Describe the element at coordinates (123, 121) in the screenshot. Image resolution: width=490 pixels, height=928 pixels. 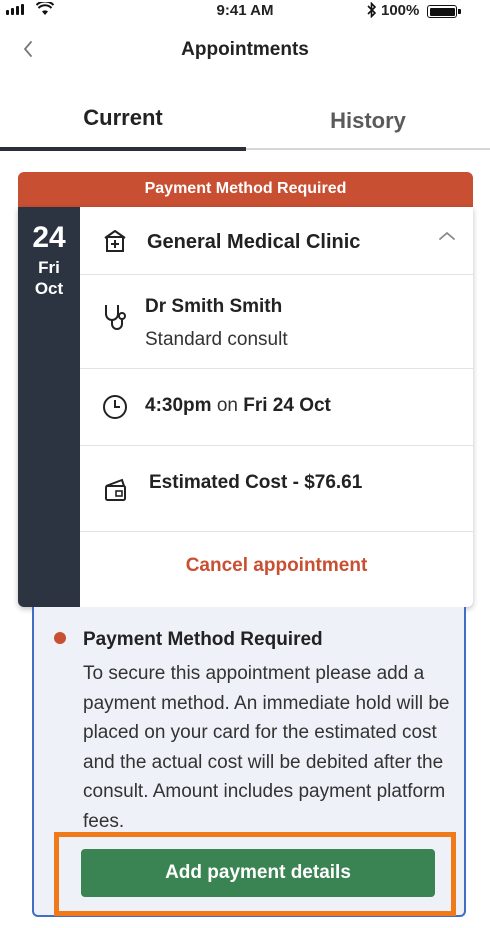
I see `tab-current: Current` at that location.